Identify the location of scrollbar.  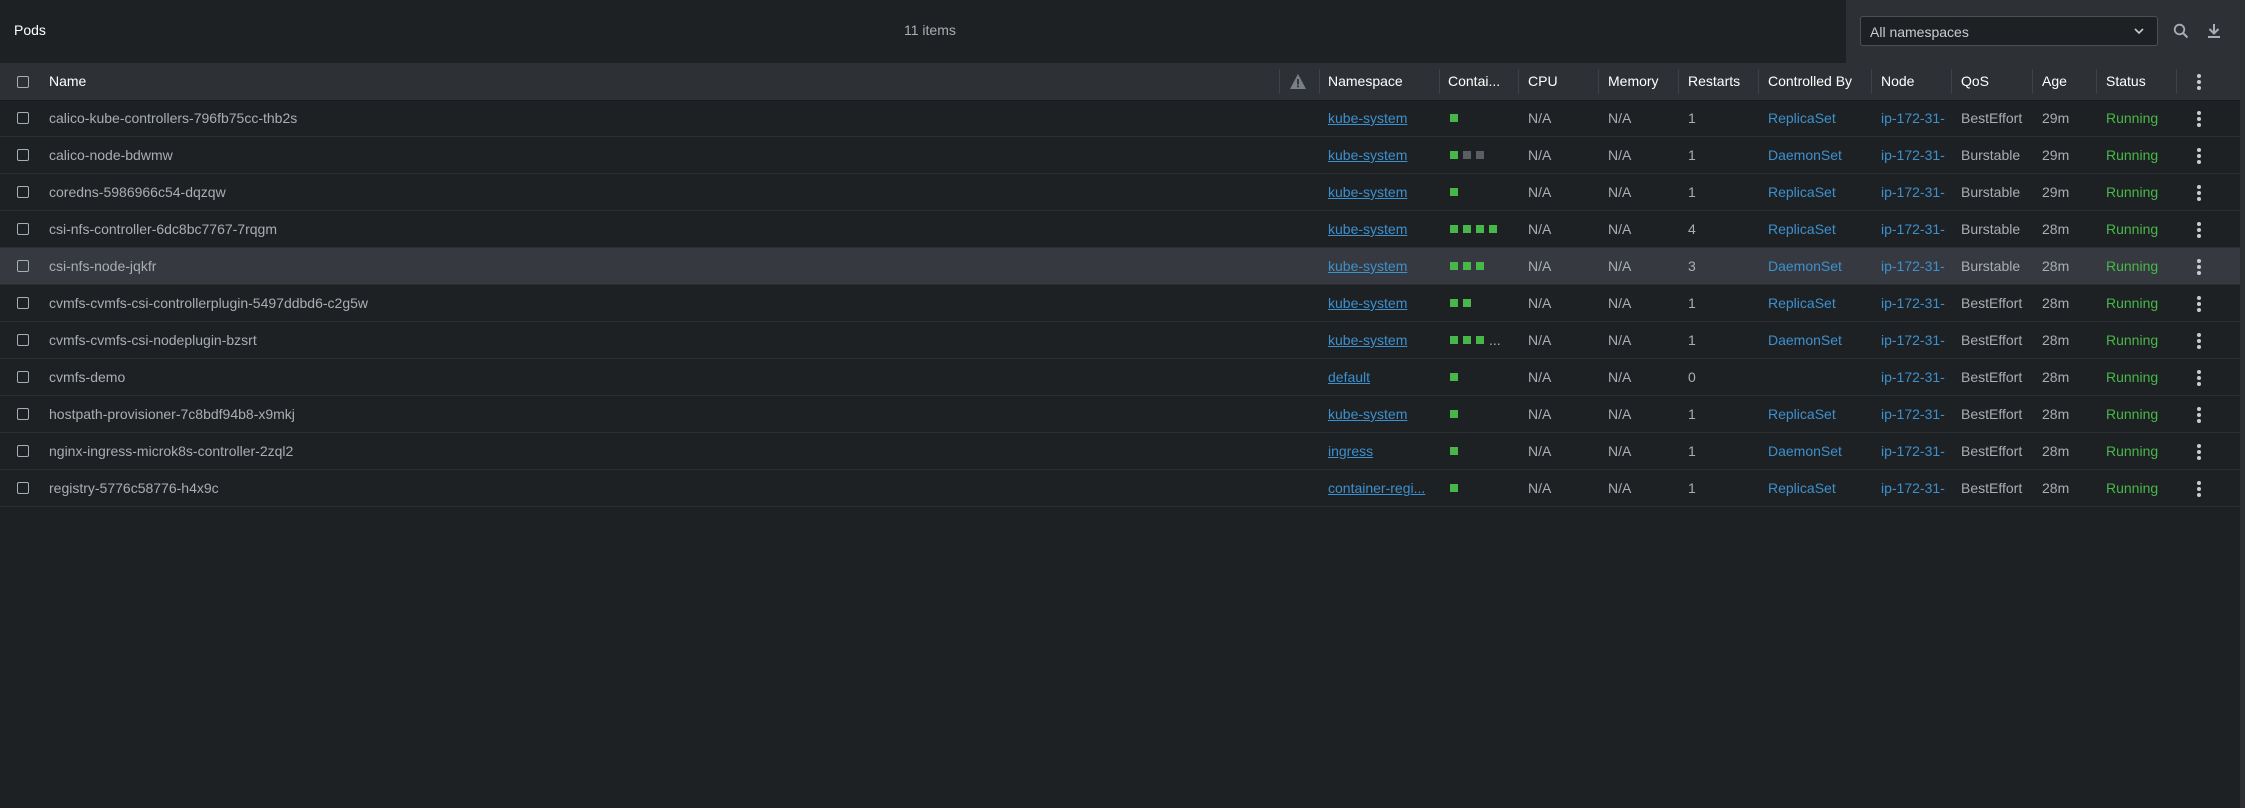
(2242, 435).